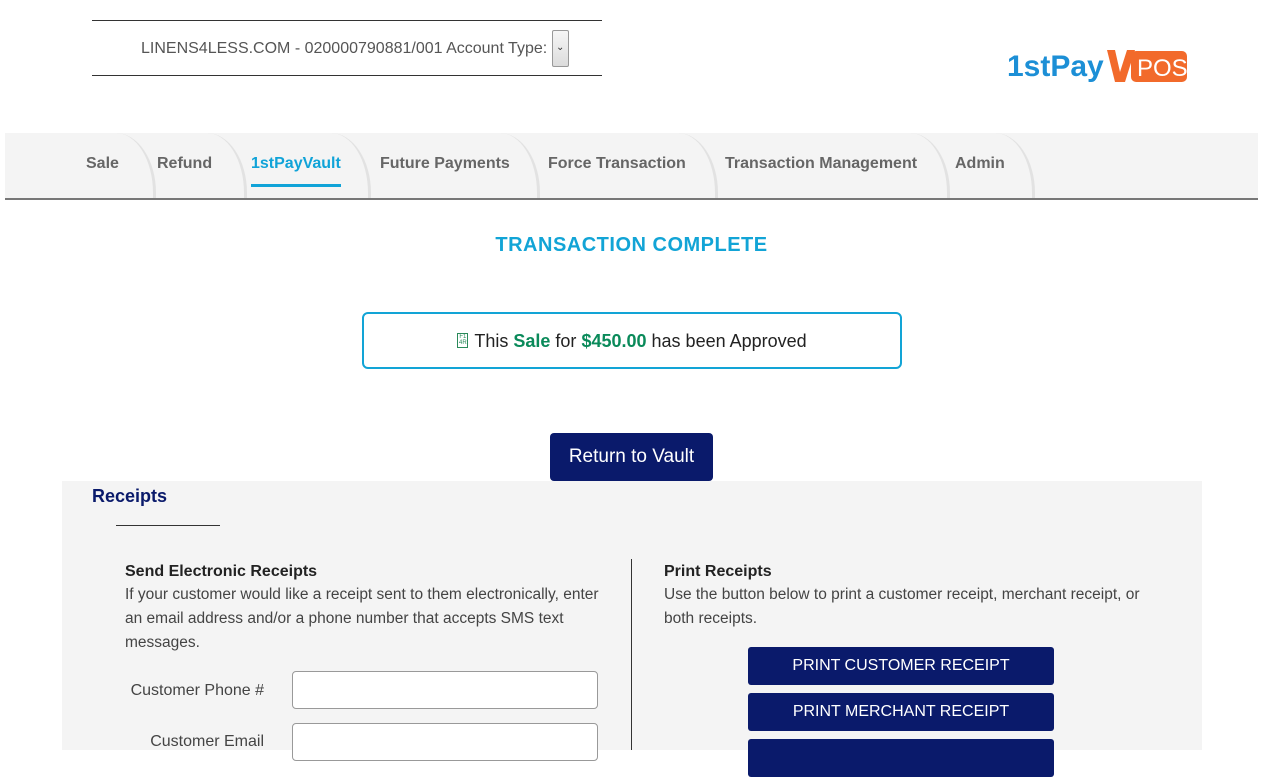 Image resolution: width=1280 pixels, height=777 pixels. I want to click on divider, so click(168, 525).